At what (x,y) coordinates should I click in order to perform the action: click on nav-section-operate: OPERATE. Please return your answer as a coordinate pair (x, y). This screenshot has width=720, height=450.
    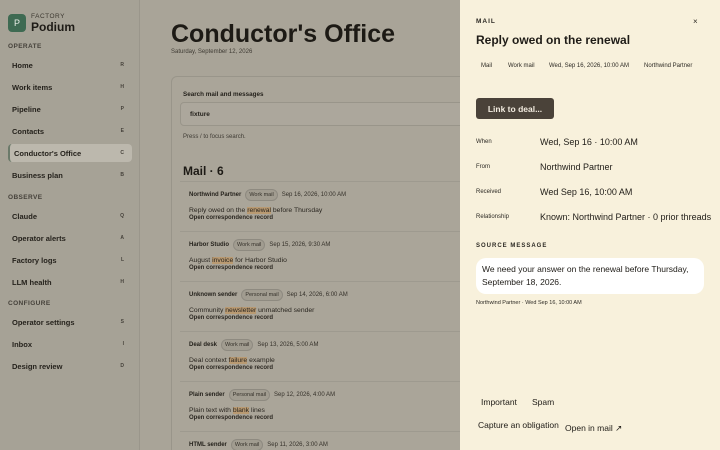
    Looking at the image, I should click on (25, 46).